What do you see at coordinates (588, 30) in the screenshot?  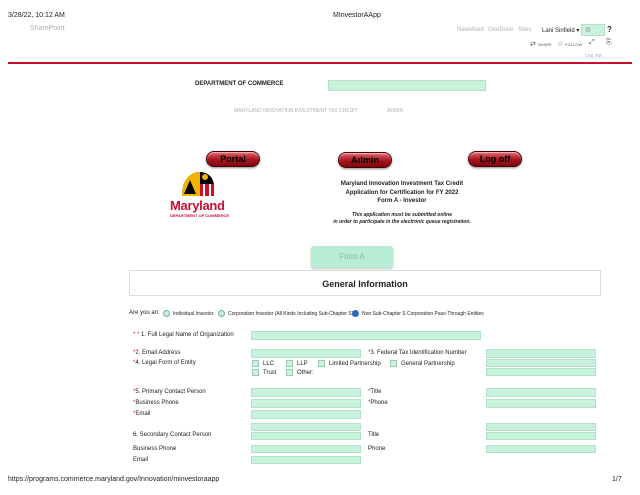 I see `settings-icon: ⚙` at bounding box center [588, 30].